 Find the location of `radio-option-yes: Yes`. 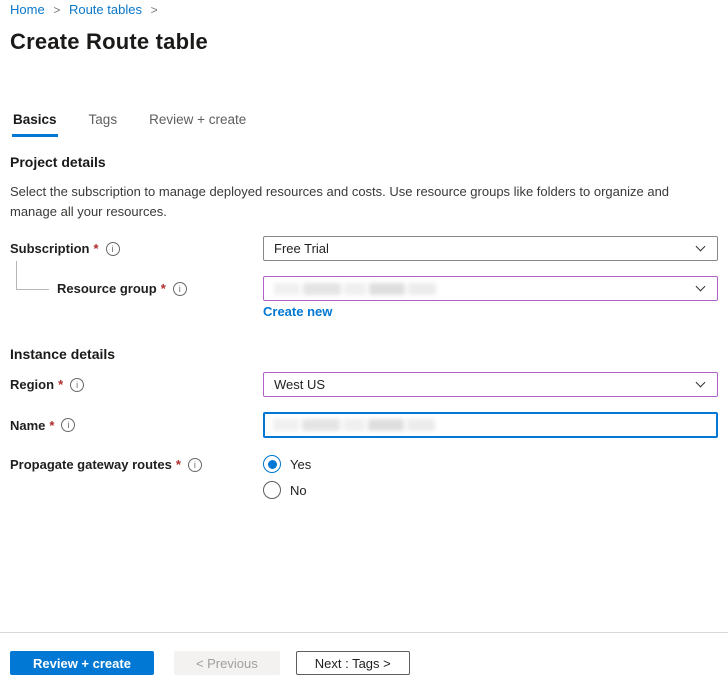

radio-option-yes: Yes is located at coordinates (490, 464).